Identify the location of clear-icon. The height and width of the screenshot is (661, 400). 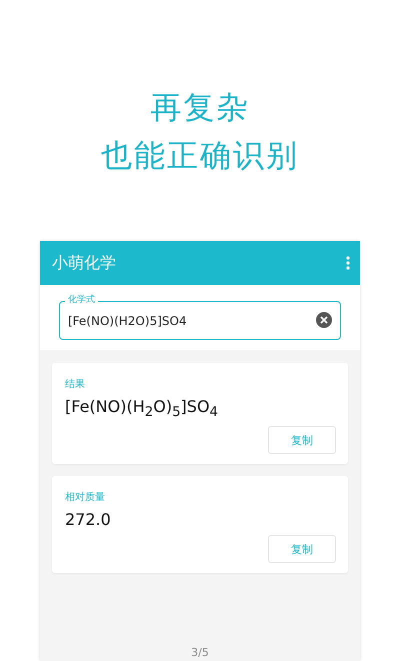
(324, 320).